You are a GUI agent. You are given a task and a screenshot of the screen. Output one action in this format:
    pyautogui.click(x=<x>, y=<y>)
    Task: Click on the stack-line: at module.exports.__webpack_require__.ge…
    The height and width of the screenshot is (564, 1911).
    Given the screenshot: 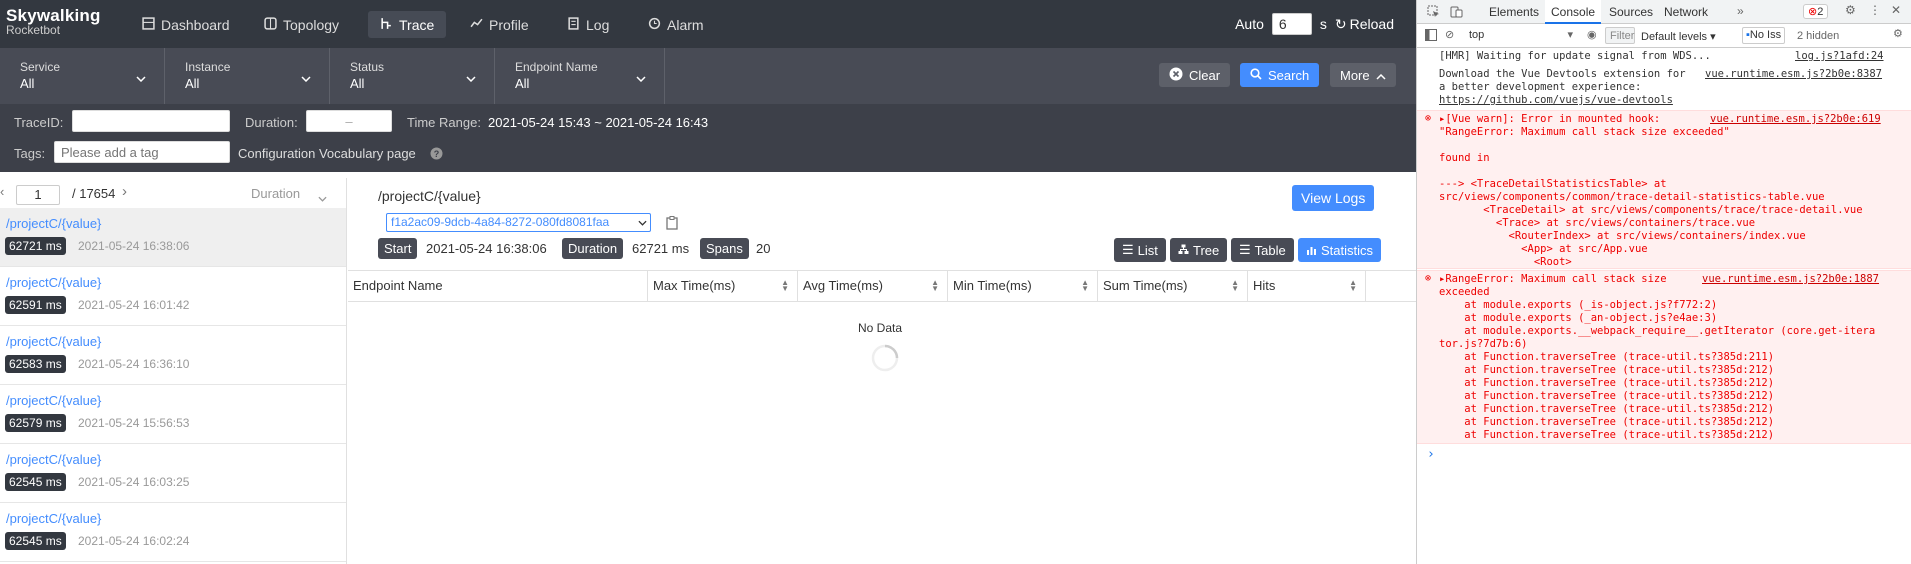 What is the action you would take?
    pyautogui.click(x=1657, y=331)
    